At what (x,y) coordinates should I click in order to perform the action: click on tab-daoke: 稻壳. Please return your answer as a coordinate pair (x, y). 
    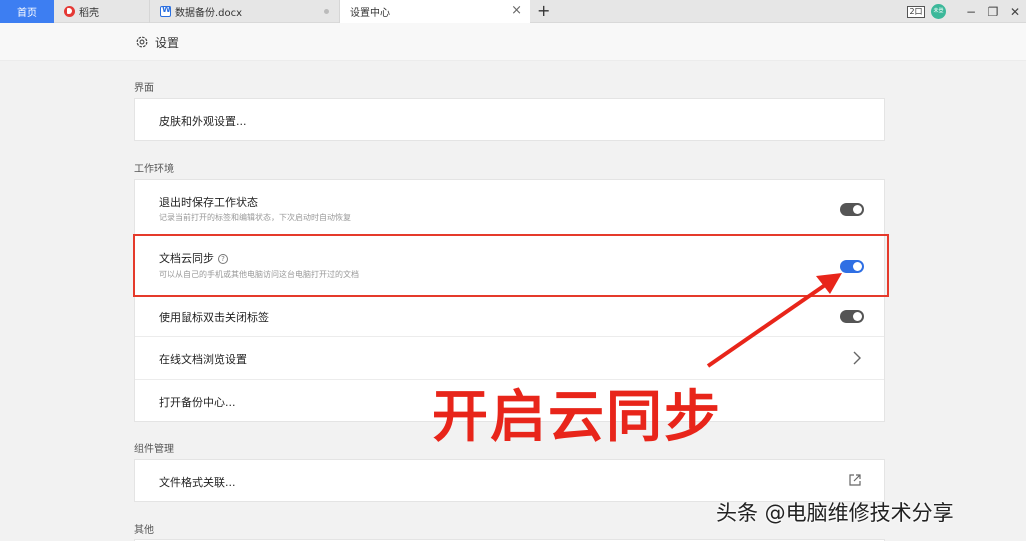
    Looking at the image, I should click on (102, 11).